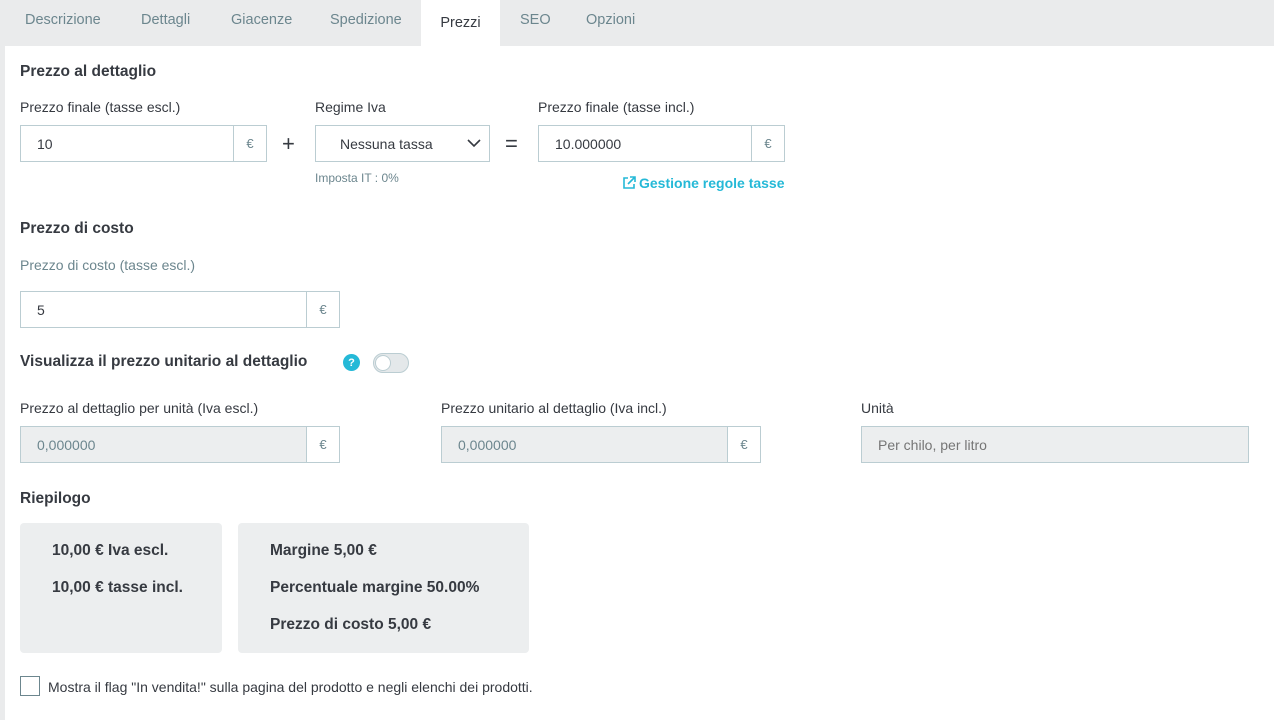 The image size is (1274, 720). Describe the element at coordinates (351, 624) in the screenshot. I see `summary-cost: Prezzo di costo 5,00 €` at that location.